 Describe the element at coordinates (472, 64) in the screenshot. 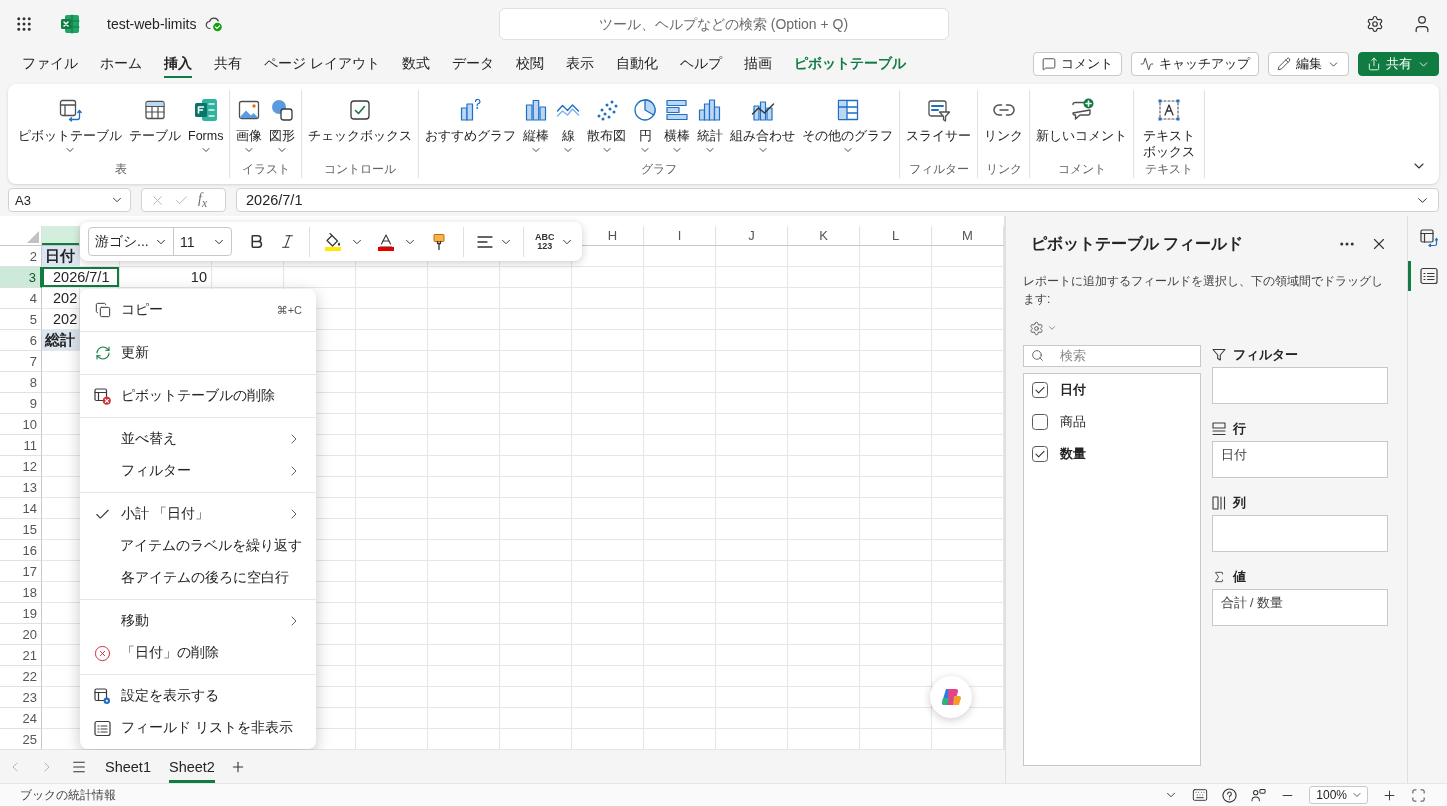

I see `menu-tab: データ` at that location.